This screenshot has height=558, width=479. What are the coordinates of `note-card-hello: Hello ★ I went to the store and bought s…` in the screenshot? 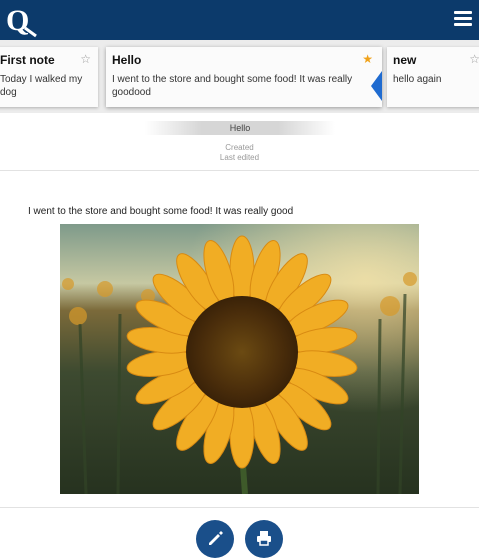 It's located at (244, 77).